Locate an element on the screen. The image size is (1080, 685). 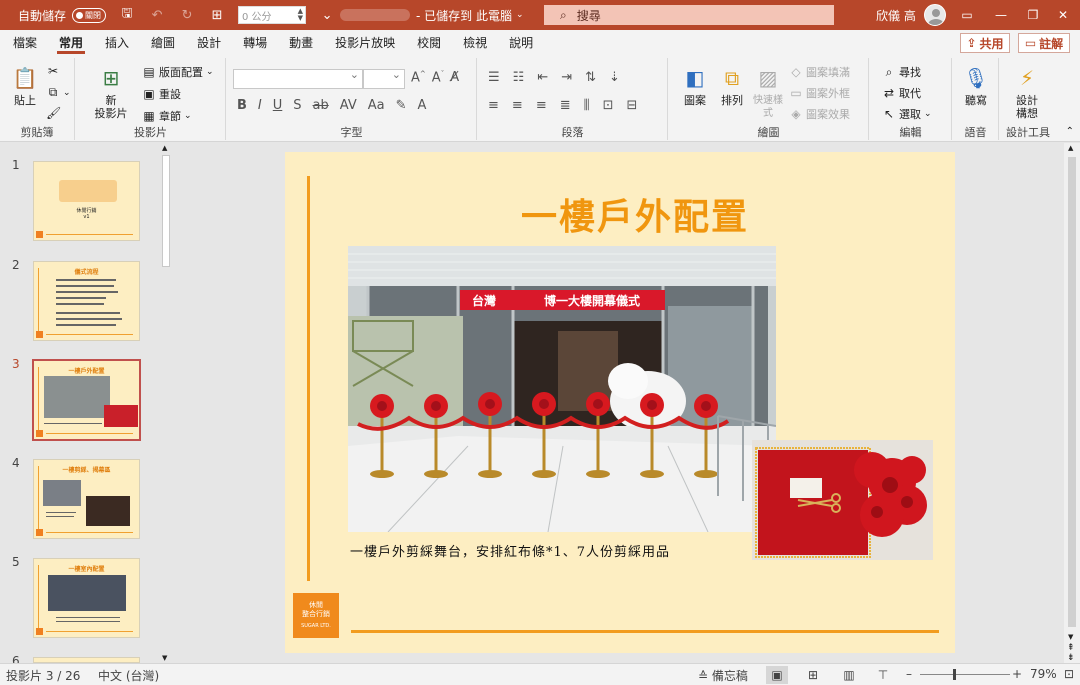
align-text-icon: ⊡ is located at coordinates (608, 105).